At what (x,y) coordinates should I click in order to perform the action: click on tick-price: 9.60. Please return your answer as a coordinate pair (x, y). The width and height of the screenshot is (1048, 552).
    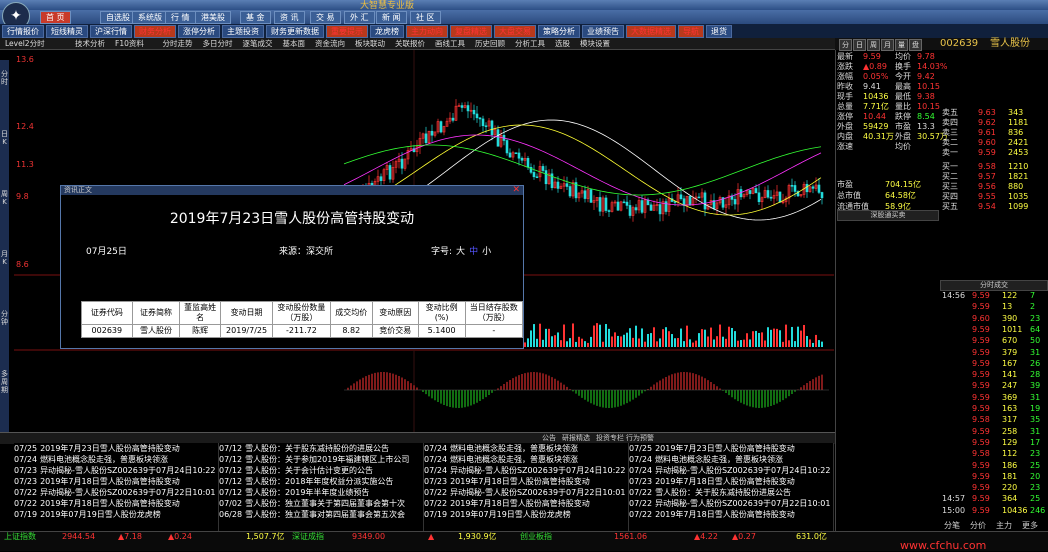
    Looking at the image, I should click on (981, 318).